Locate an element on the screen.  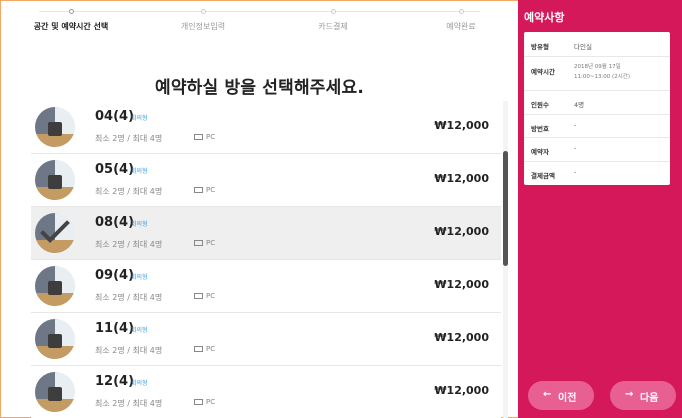
step-label: 개인정보입력 is located at coordinates (203, 26).